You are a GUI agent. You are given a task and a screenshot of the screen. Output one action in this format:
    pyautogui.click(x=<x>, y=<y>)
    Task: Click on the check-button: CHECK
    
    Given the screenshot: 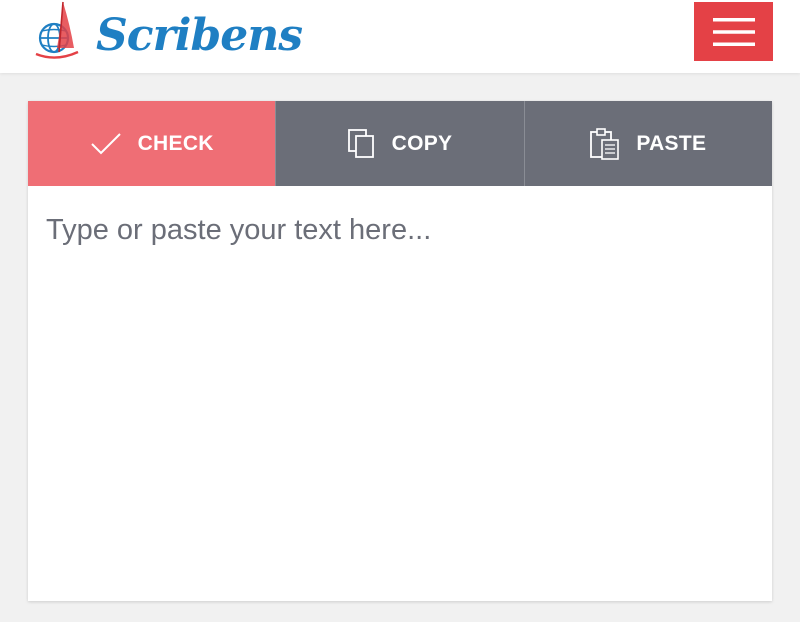 What is the action you would take?
    pyautogui.click(x=152, y=143)
    